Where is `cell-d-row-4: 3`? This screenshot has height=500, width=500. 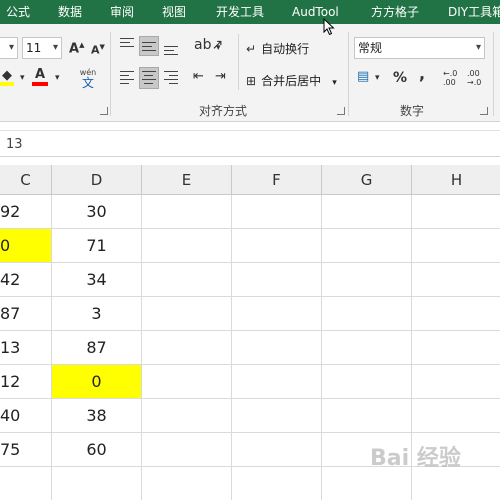 cell-d-row-4: 3 is located at coordinates (97, 314).